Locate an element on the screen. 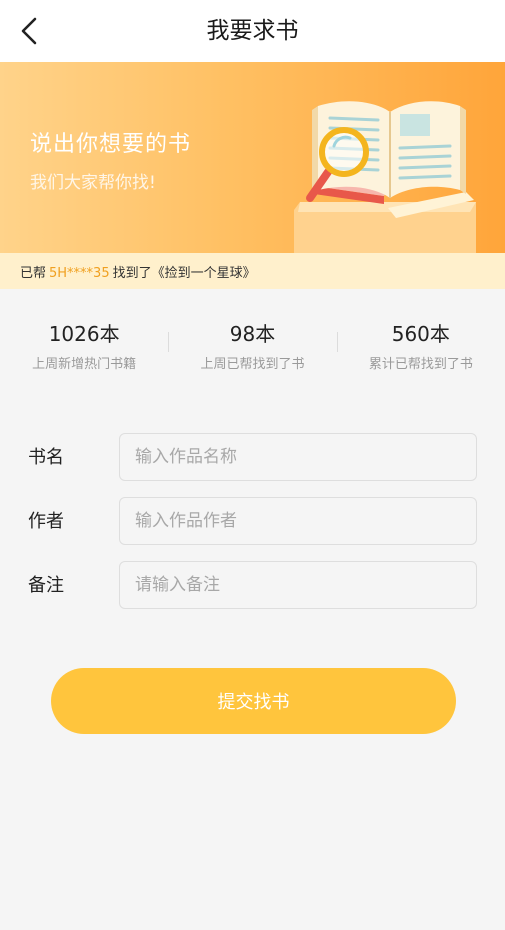 The height and width of the screenshot is (930, 505). banner-subtitle: 我们大家帮你找! is located at coordinates (93, 183).